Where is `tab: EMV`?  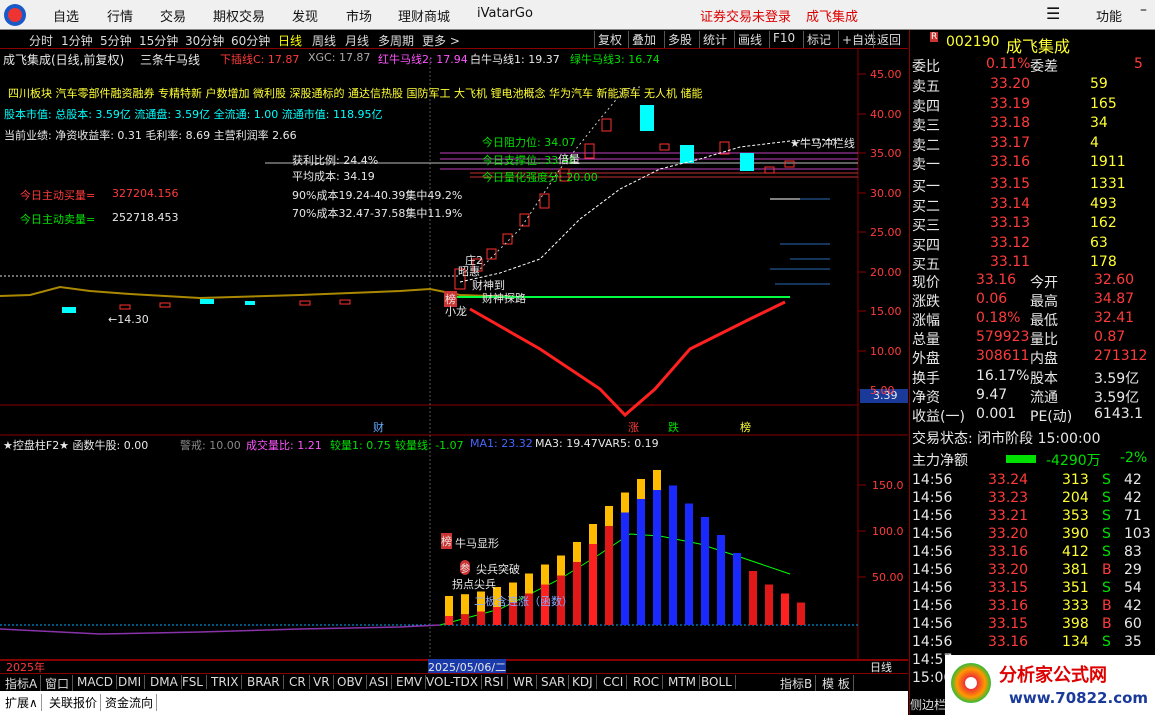
tab: EMV is located at coordinates (410, 682).